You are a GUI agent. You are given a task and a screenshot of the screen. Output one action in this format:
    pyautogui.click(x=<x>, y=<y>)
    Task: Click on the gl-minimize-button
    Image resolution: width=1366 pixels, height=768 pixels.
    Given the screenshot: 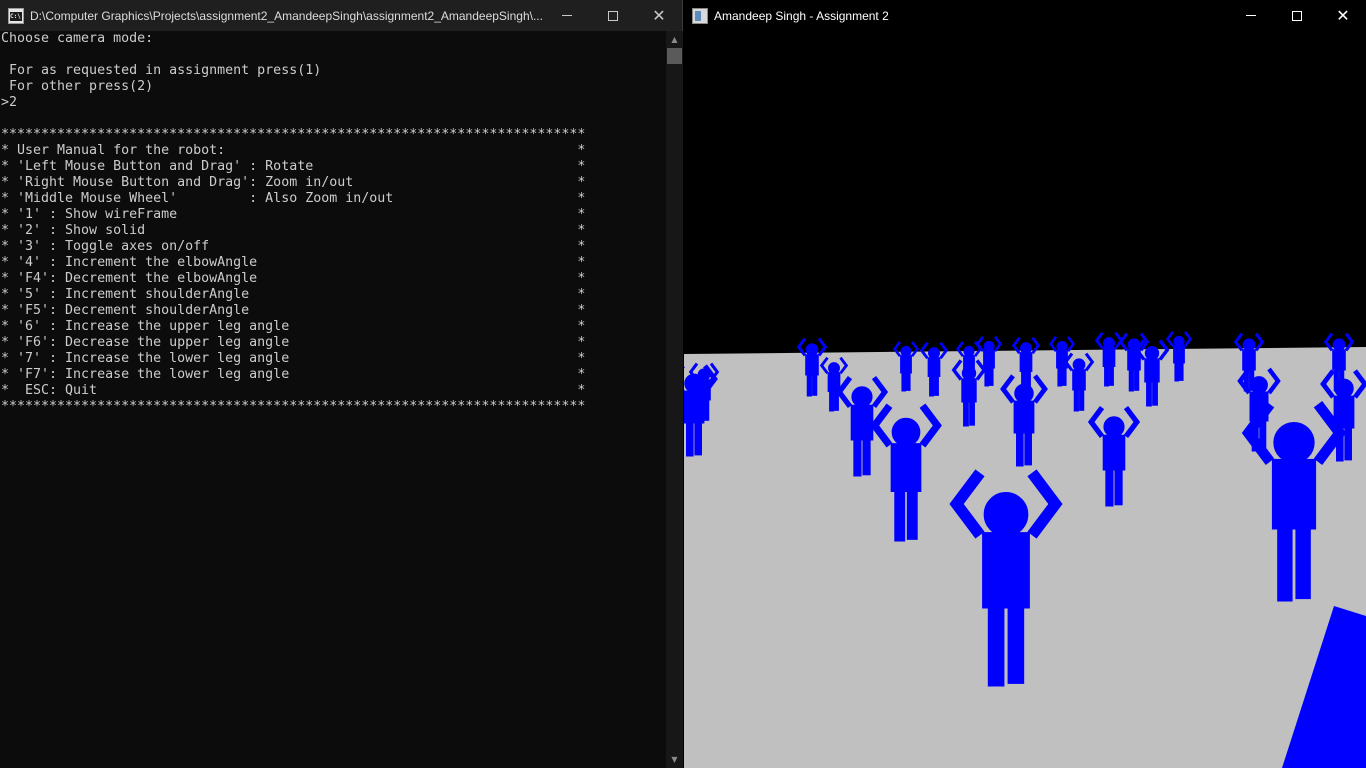 What is the action you would take?
    pyautogui.click(x=1251, y=15)
    